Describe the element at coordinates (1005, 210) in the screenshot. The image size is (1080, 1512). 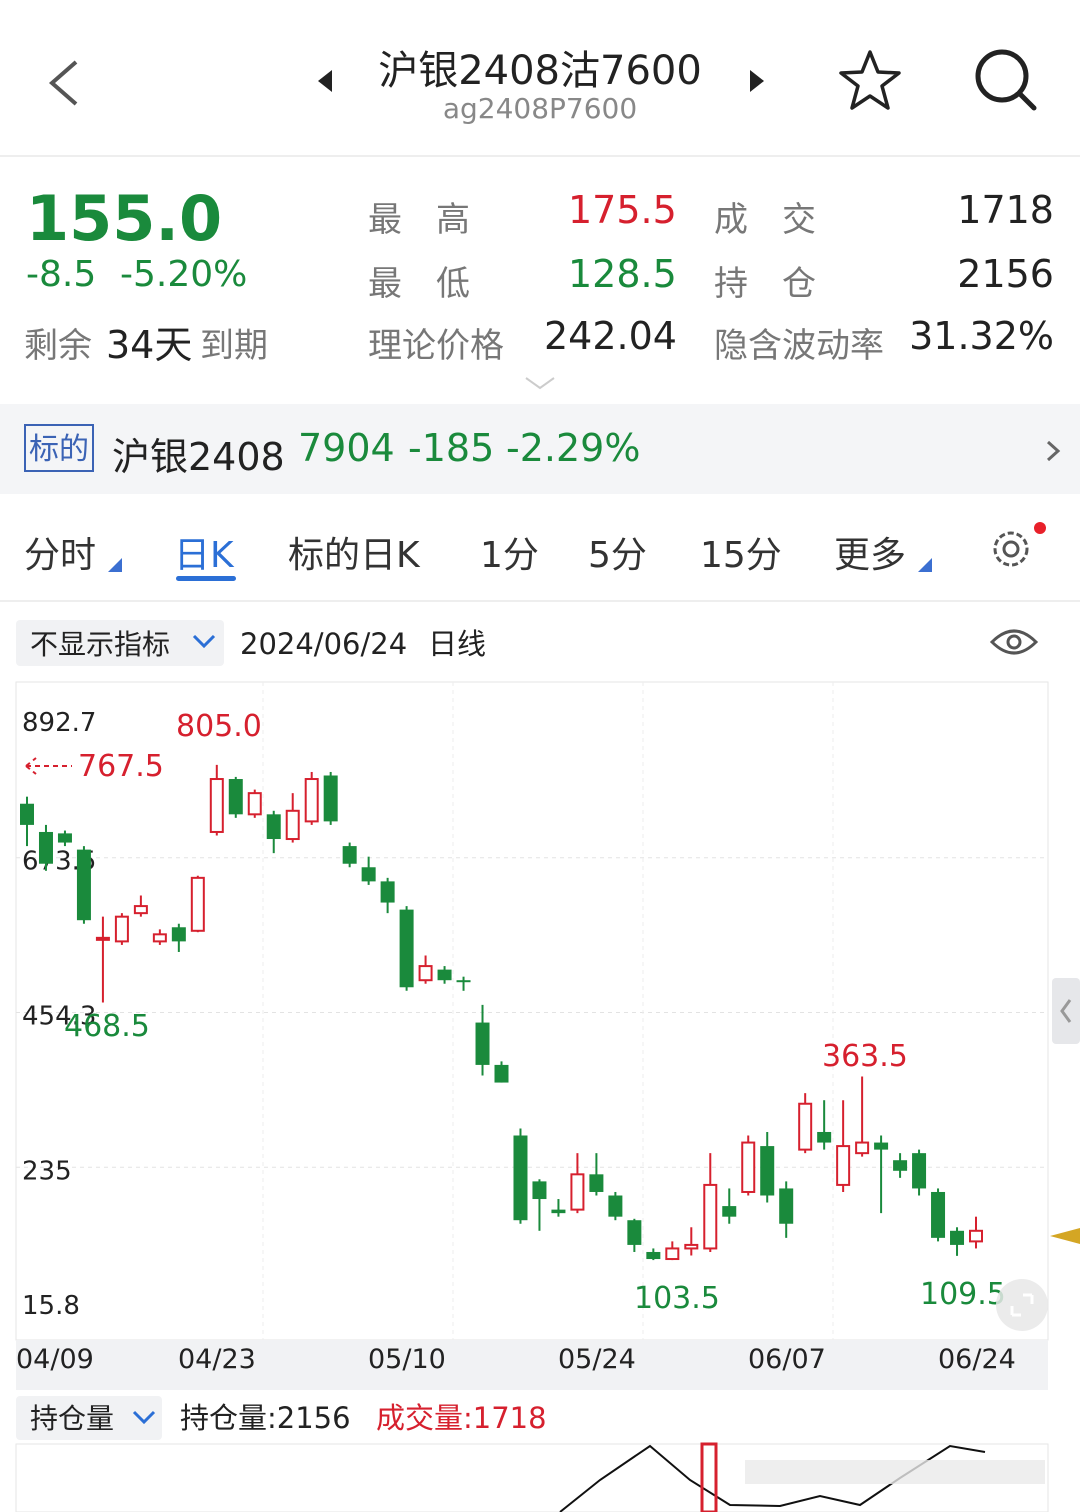
I see `volume-value: 1718` at that location.